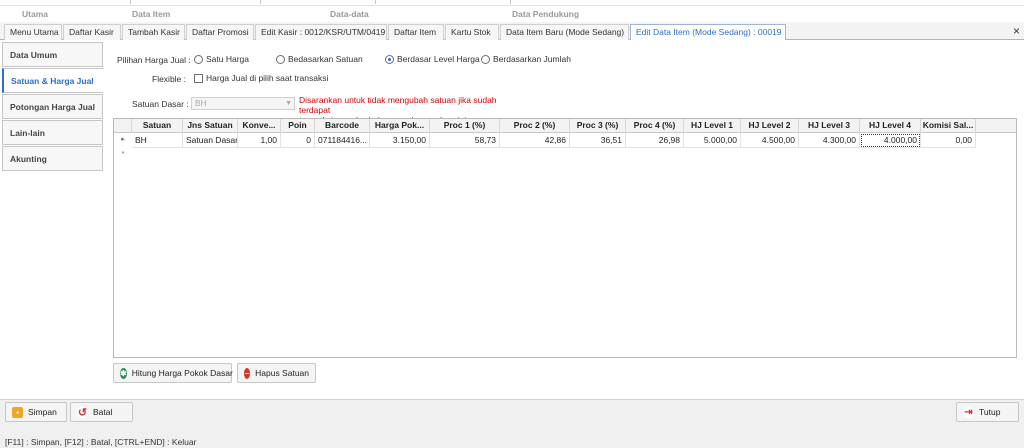 Image resolution: width=1024 pixels, height=448 pixels. What do you see at coordinates (1016, 31) in the screenshot?
I see `close-icon: ×` at bounding box center [1016, 31].